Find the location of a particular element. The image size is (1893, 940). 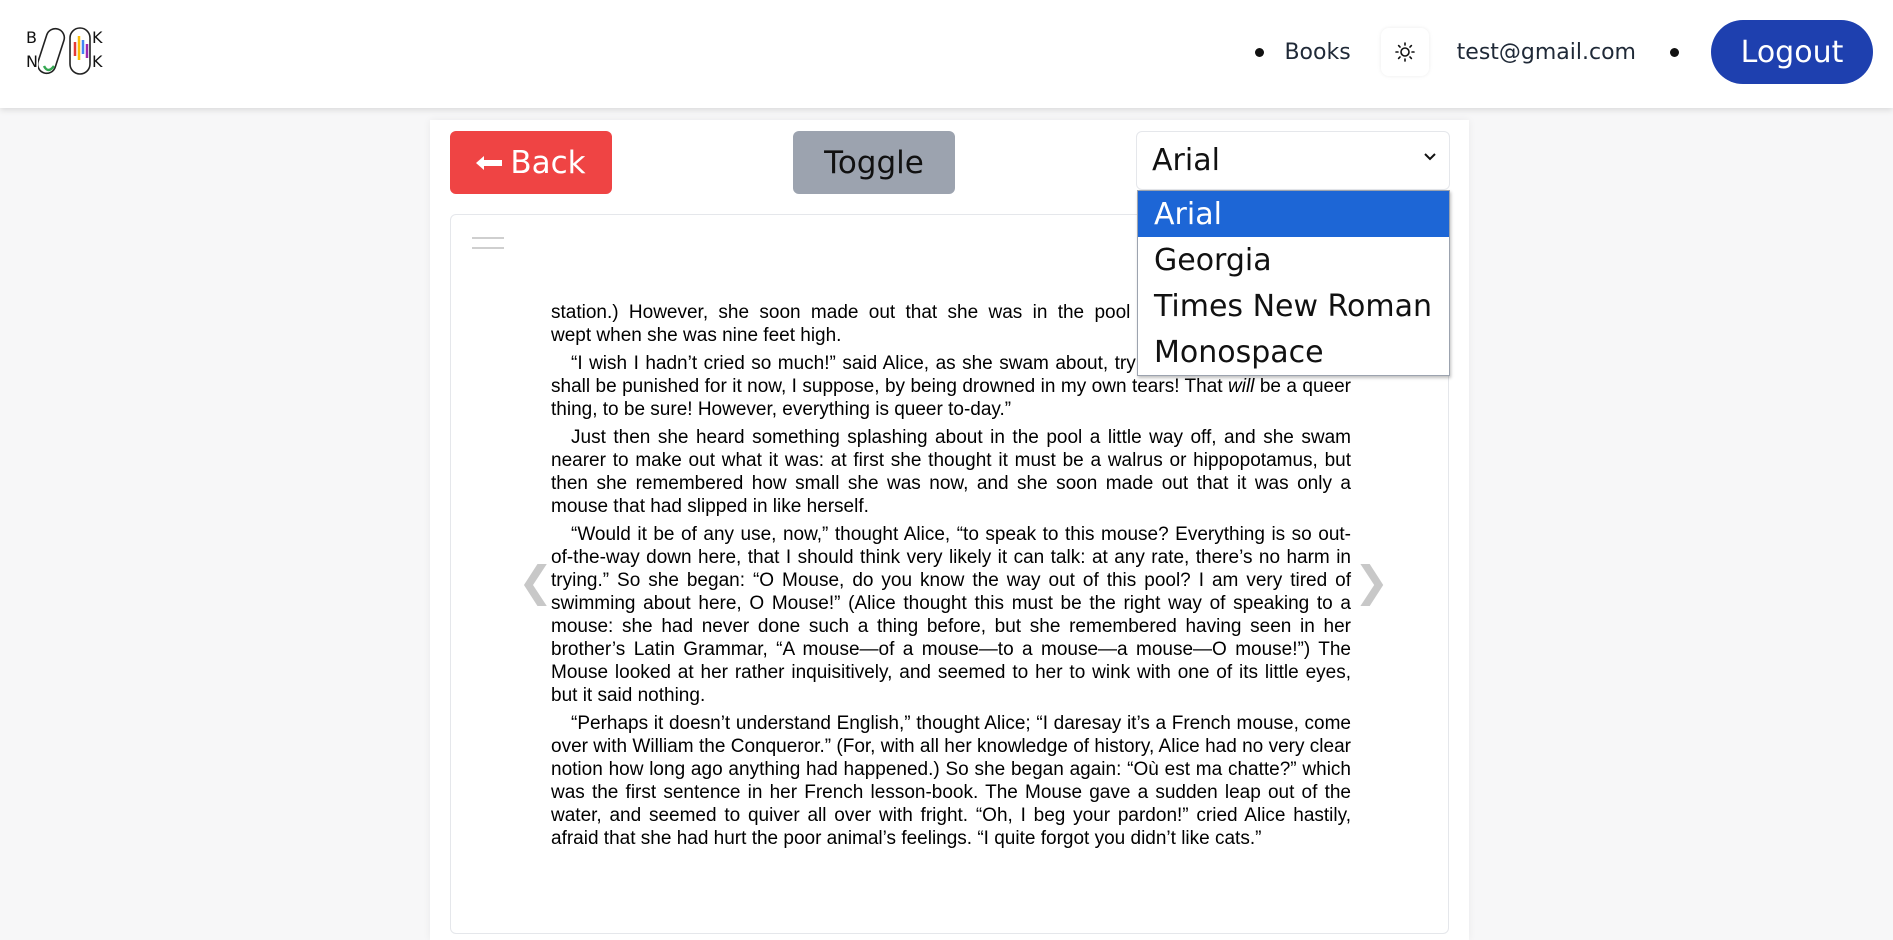

back-label: Back is located at coordinates (548, 162).